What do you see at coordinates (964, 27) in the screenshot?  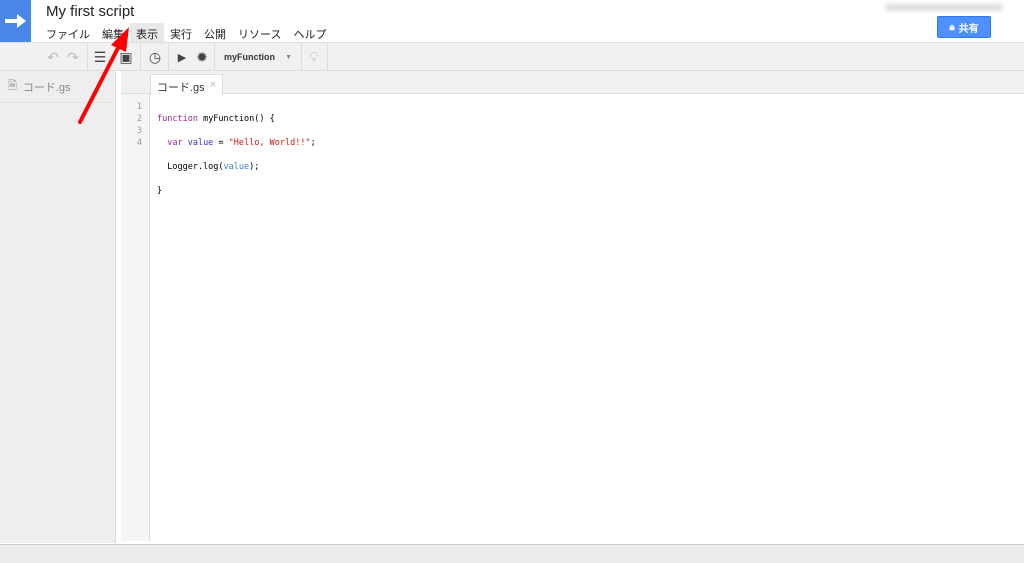 I see `share-button: 🔒︎ 共有` at bounding box center [964, 27].